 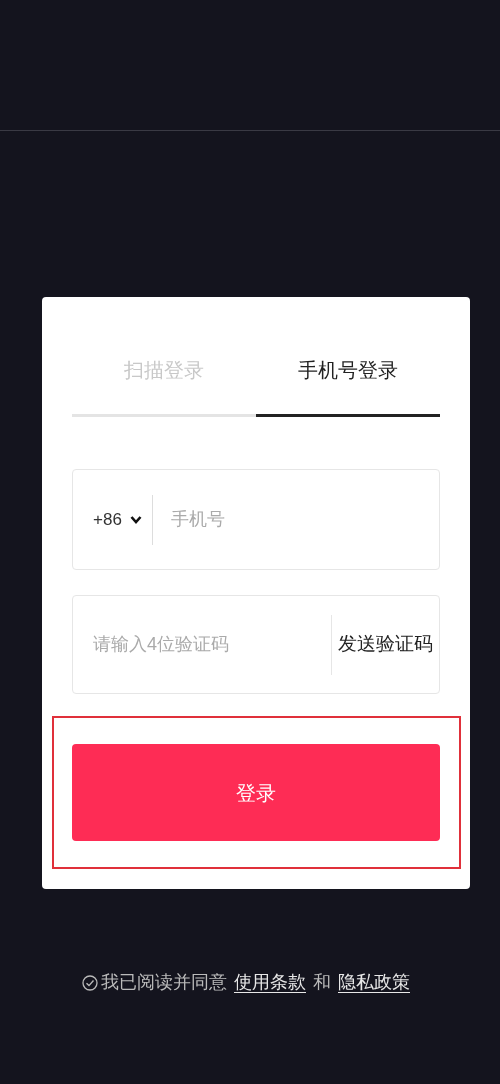 I want to click on login-button: 登录, so click(x=256, y=792).